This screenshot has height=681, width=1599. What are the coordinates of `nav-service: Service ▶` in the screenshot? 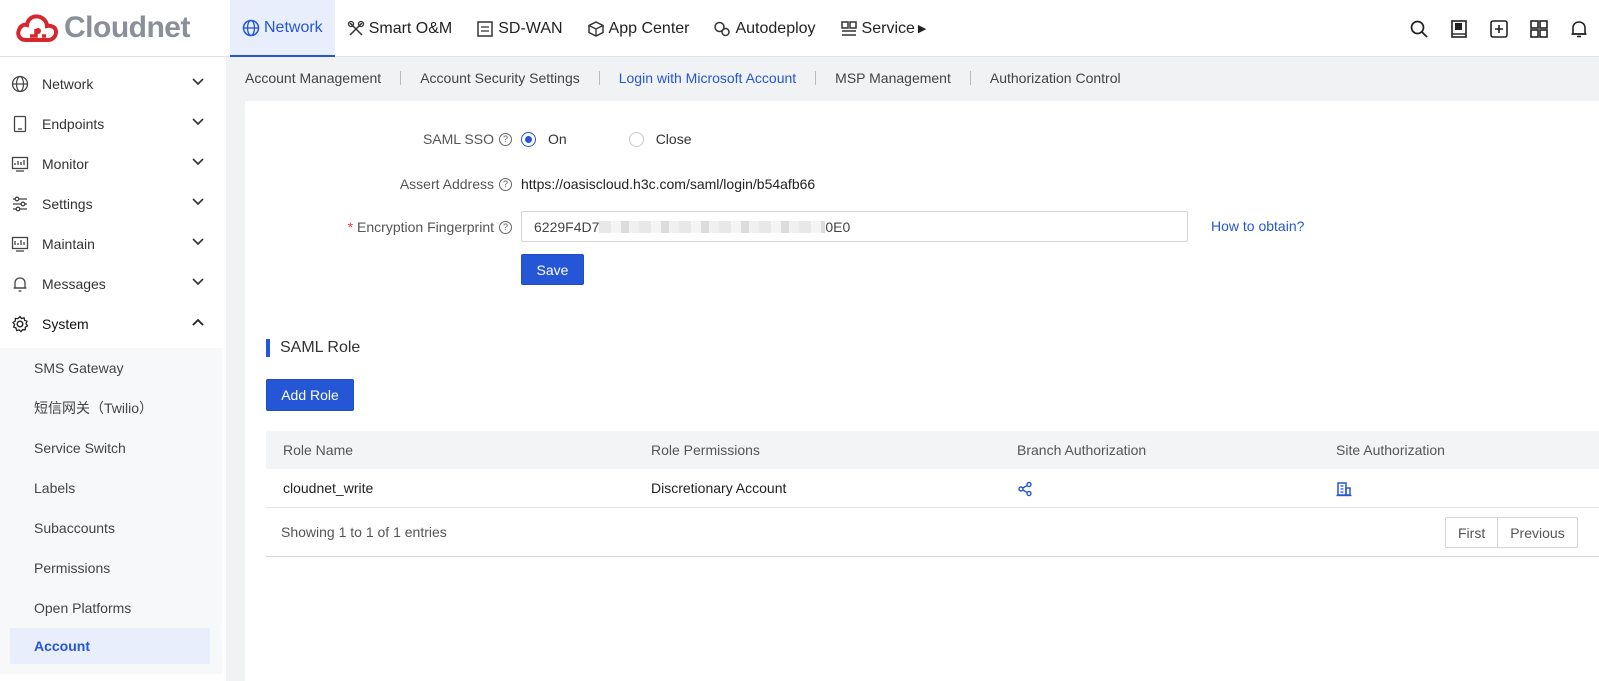 It's located at (883, 28).